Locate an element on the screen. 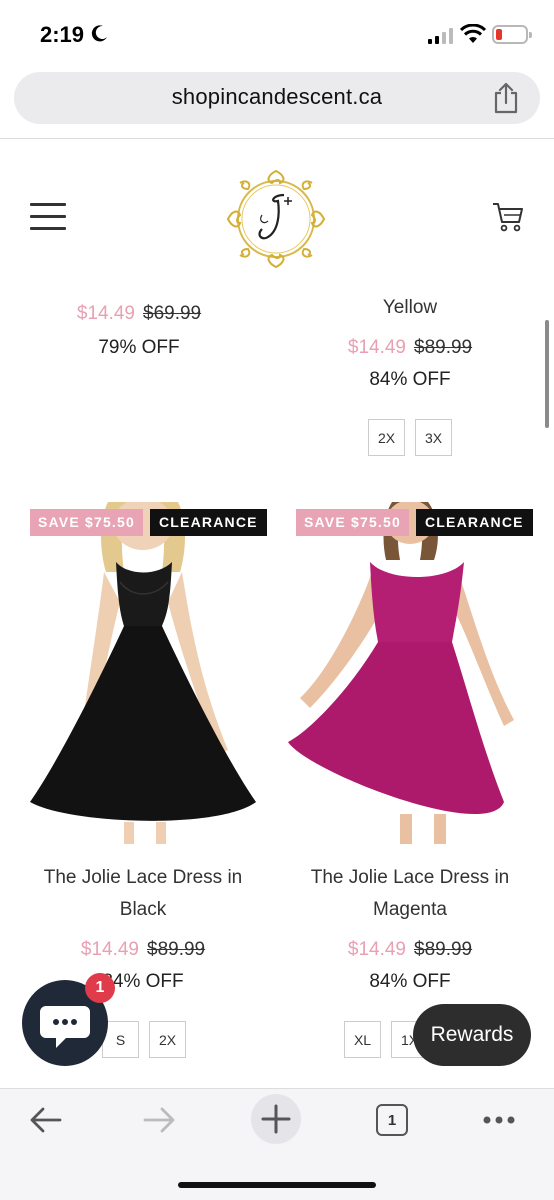 The image size is (554, 1200). product-name-line2: Black is located at coordinates (143, 910).